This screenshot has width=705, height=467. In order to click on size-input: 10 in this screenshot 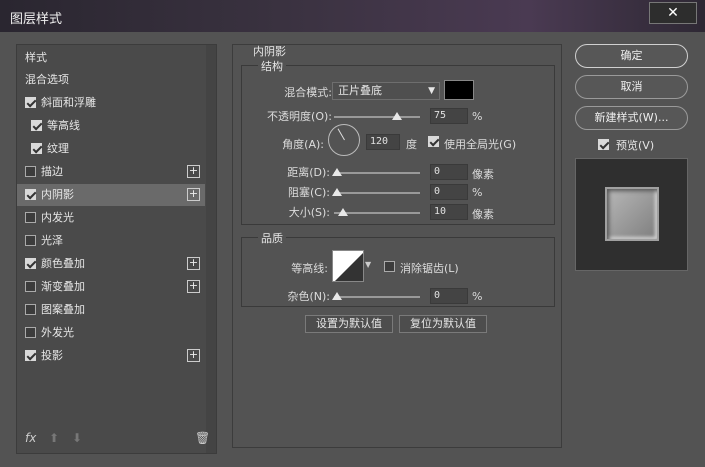, I will do `click(449, 212)`.